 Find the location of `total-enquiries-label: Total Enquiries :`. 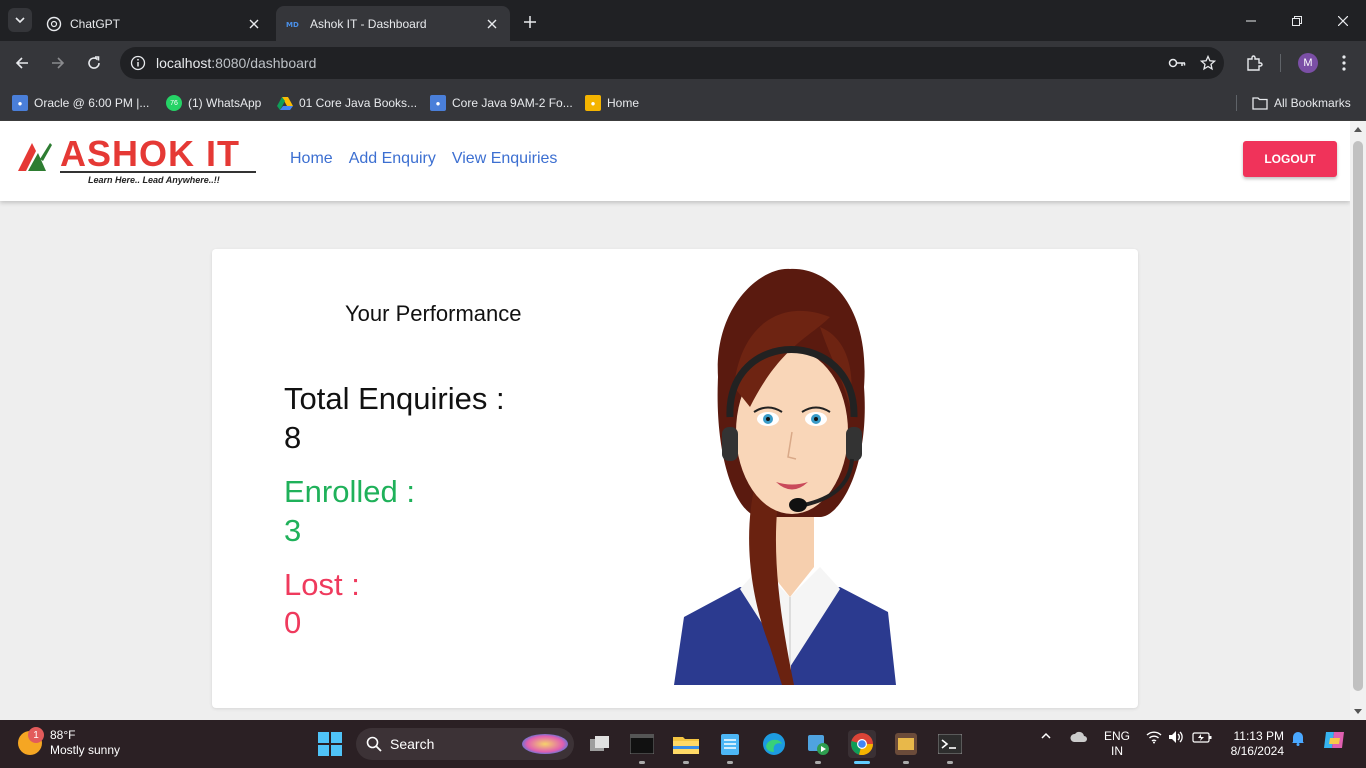

total-enquiries-label: Total Enquiries : is located at coordinates (394, 398).